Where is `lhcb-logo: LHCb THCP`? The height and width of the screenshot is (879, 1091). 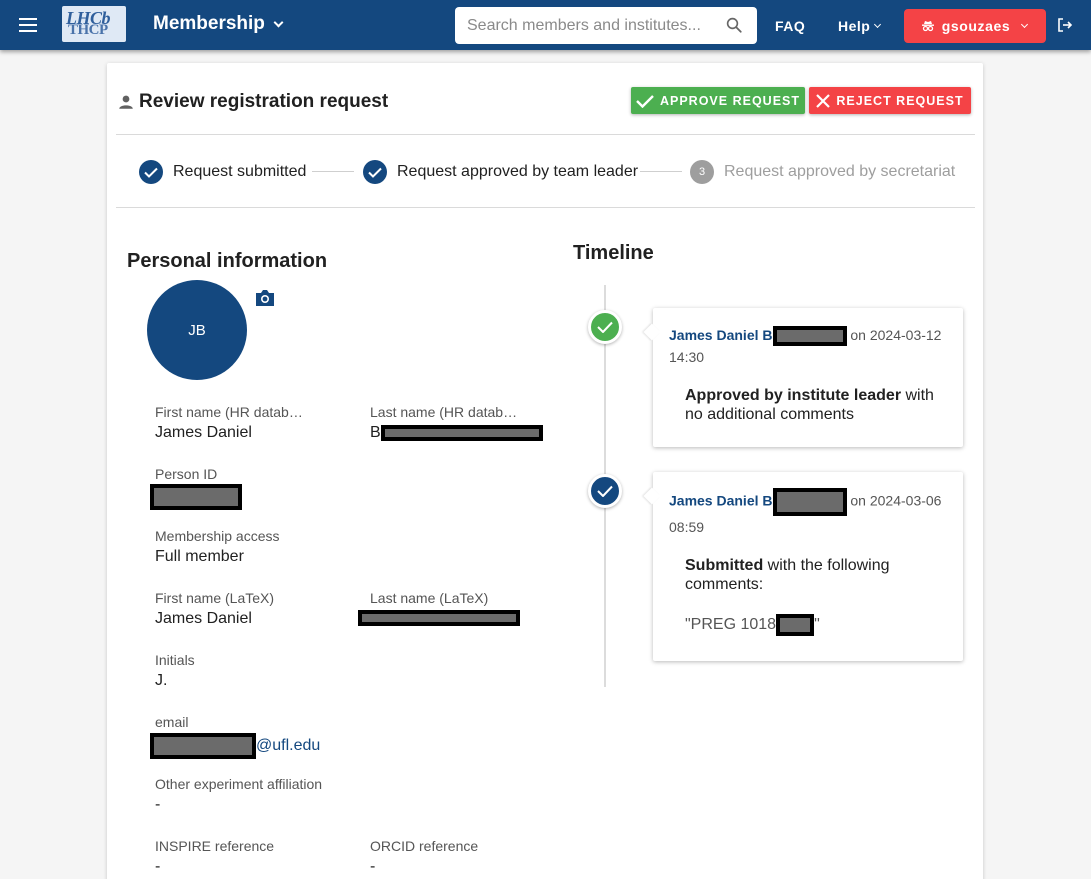
lhcb-logo: LHCb THCP is located at coordinates (94, 24).